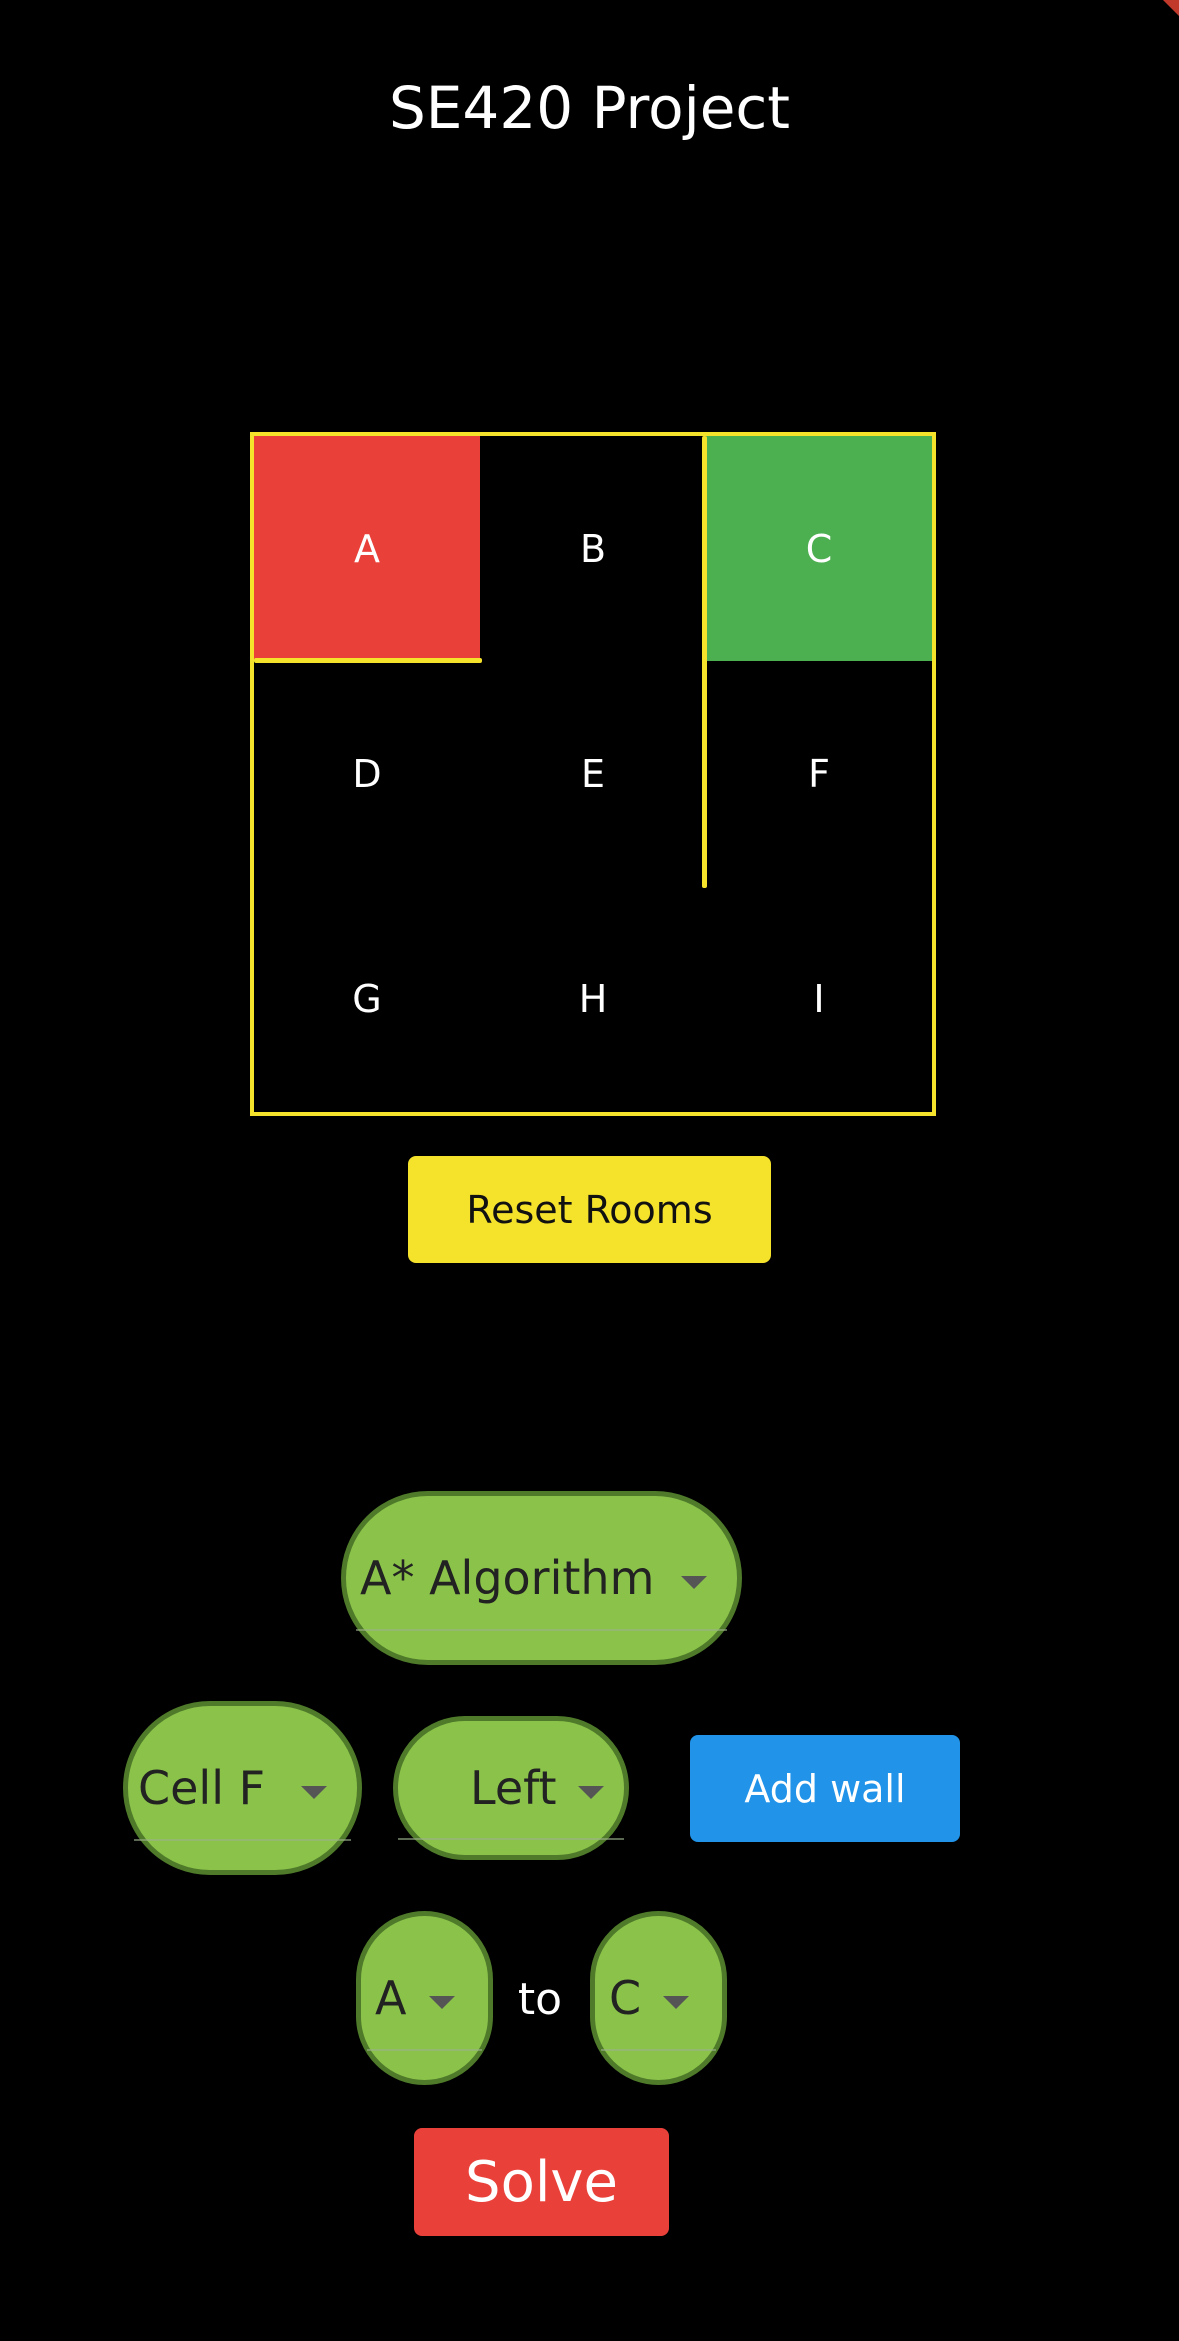 This screenshot has width=1179, height=2341. I want to click on solve-label: Solve, so click(541, 2182).